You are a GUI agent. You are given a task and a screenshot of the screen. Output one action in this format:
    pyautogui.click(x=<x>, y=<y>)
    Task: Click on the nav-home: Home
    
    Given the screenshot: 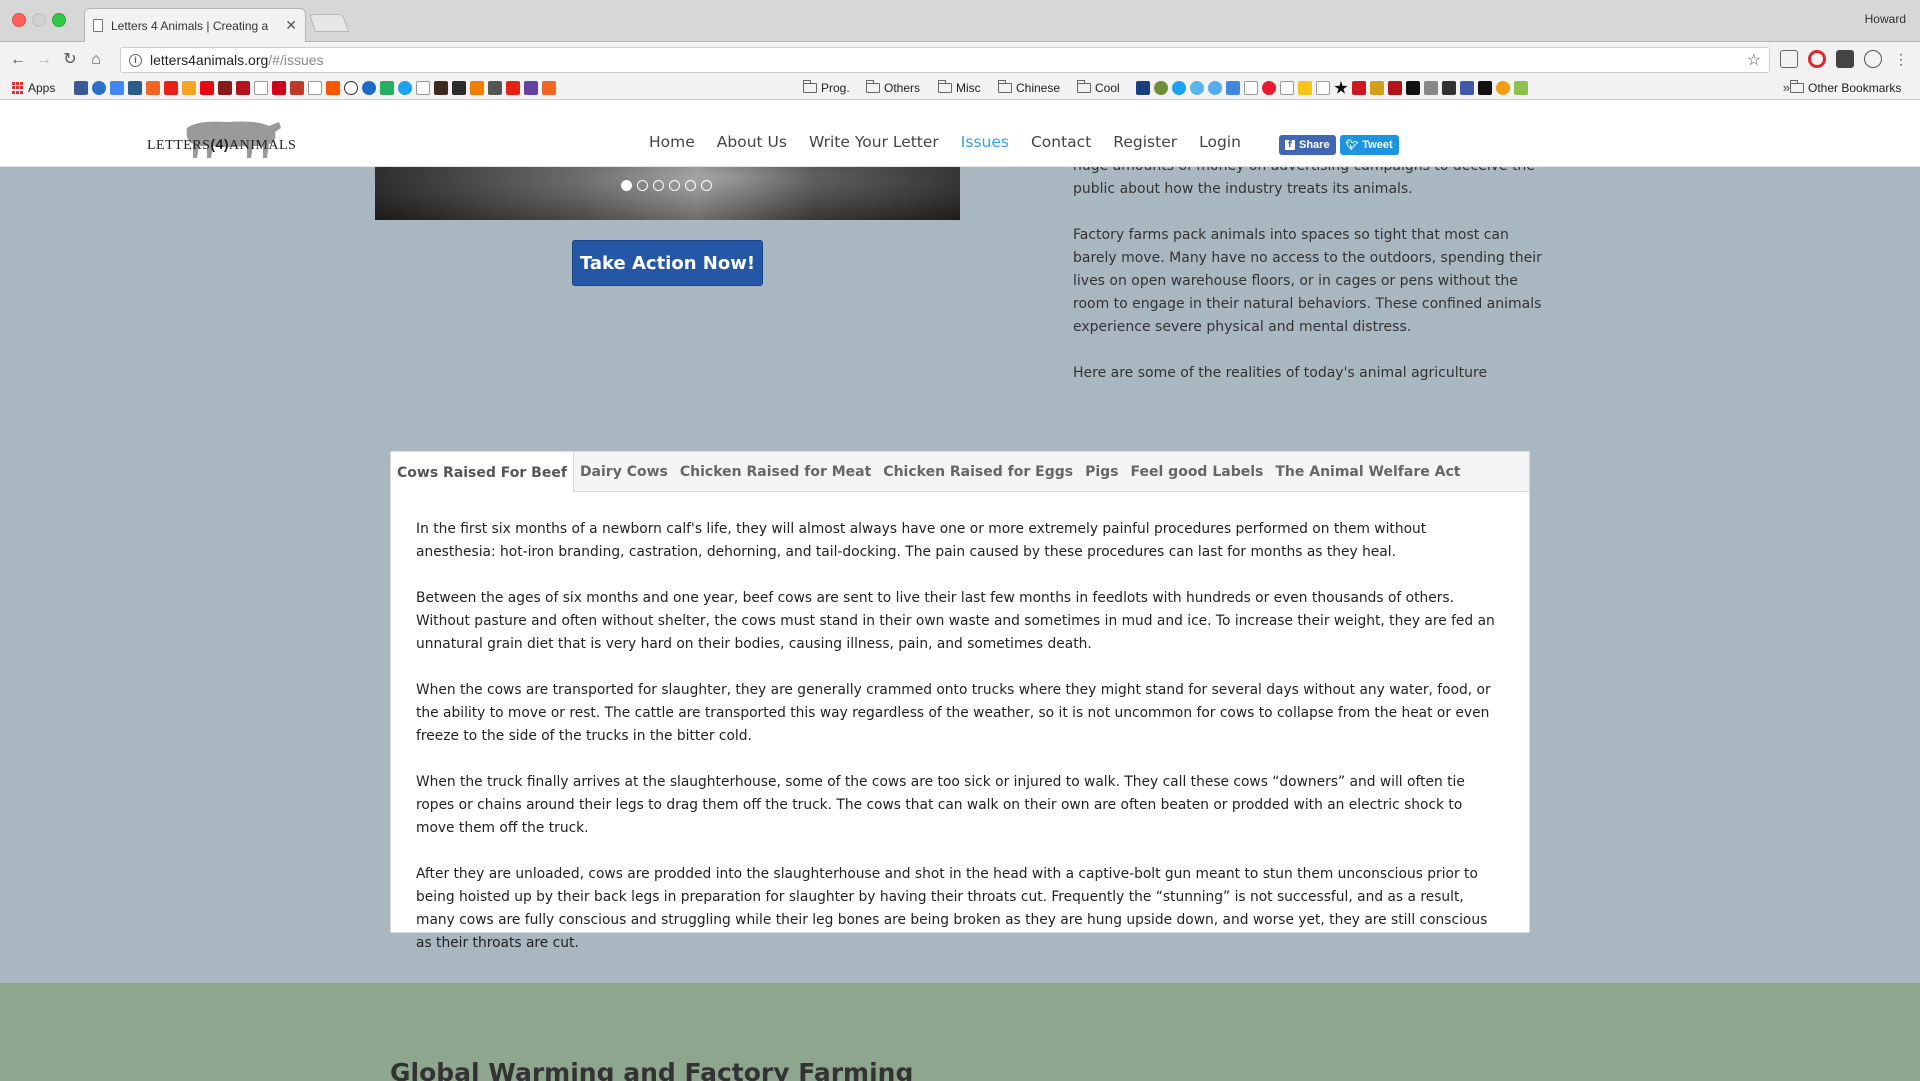 What is the action you would take?
    pyautogui.click(x=672, y=142)
    